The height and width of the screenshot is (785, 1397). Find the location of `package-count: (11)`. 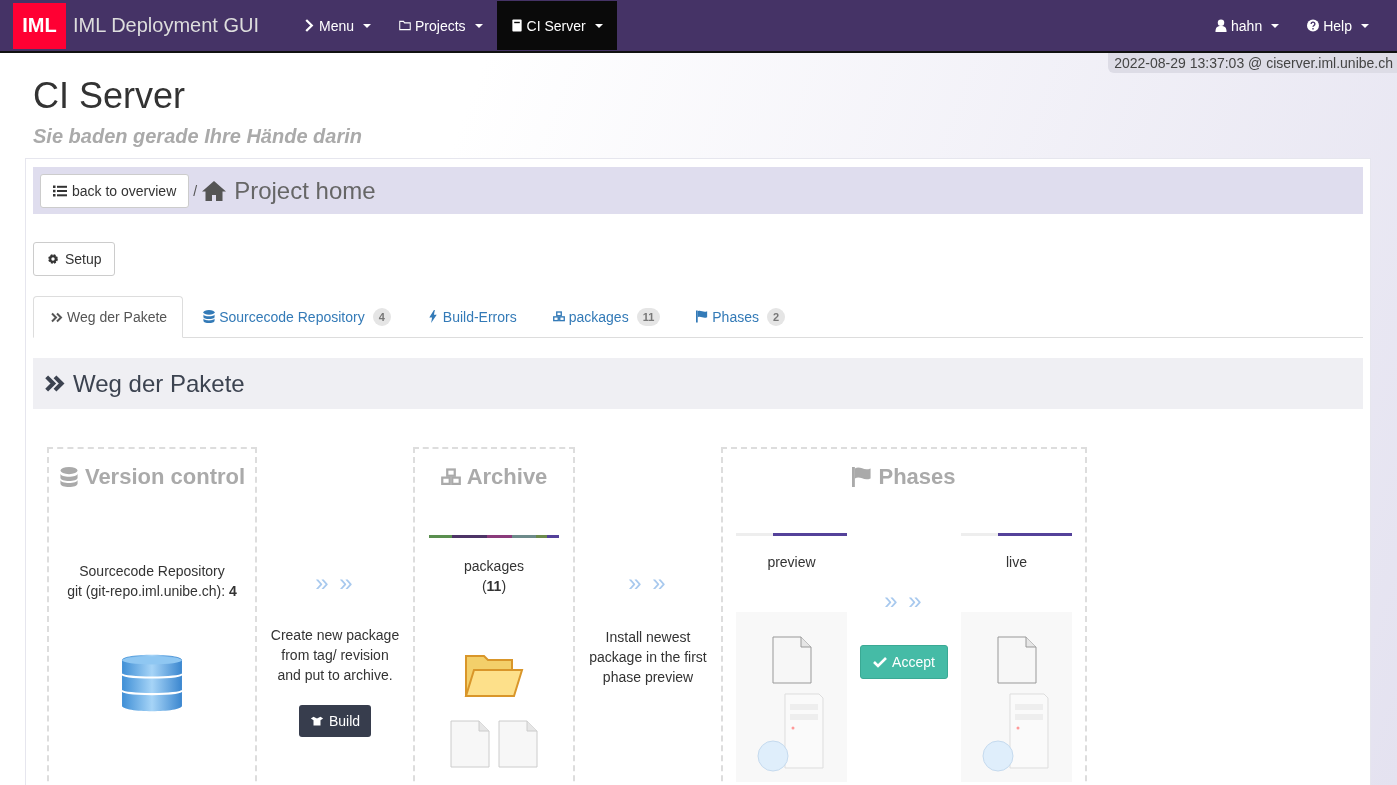

package-count: (11) is located at coordinates (494, 586).